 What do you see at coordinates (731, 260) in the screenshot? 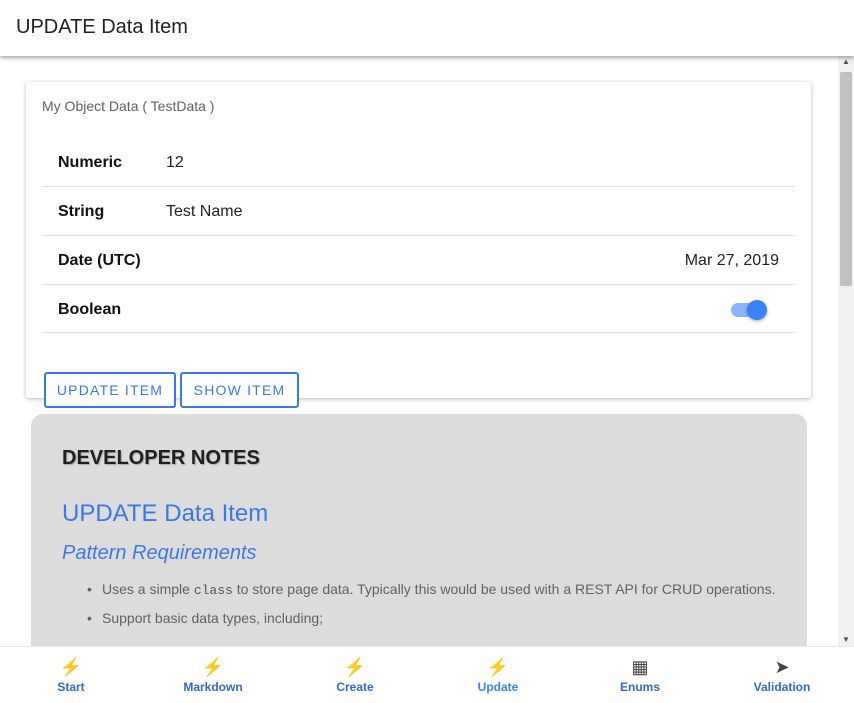
I see `field-value: Mar 27, 2019` at bounding box center [731, 260].